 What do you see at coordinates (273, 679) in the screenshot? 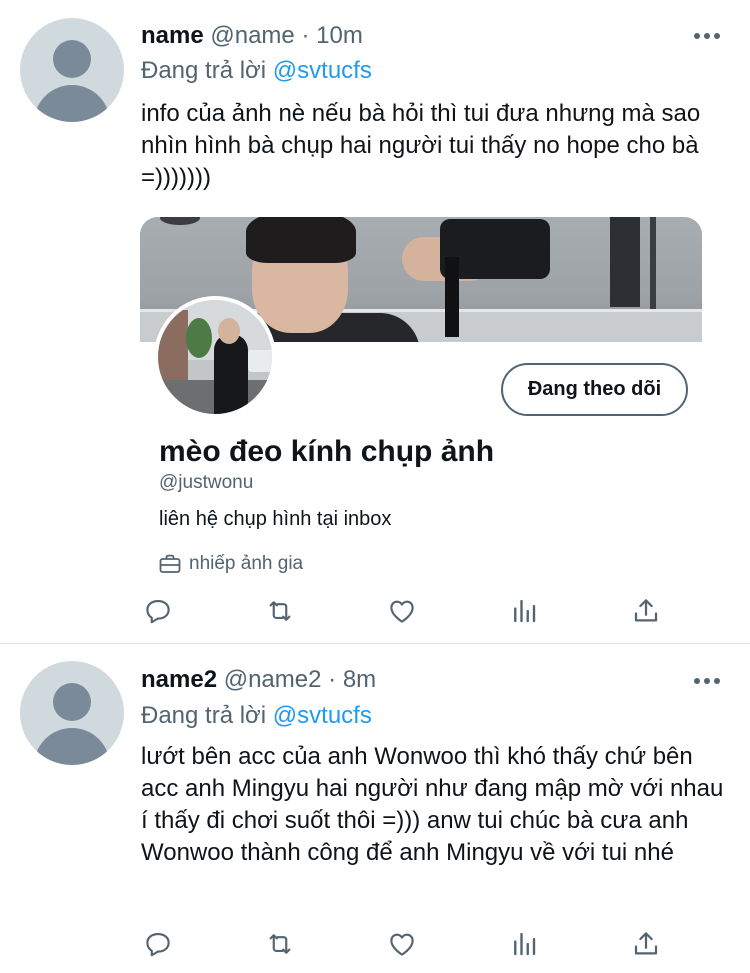
I see `user-handle: @name2` at bounding box center [273, 679].